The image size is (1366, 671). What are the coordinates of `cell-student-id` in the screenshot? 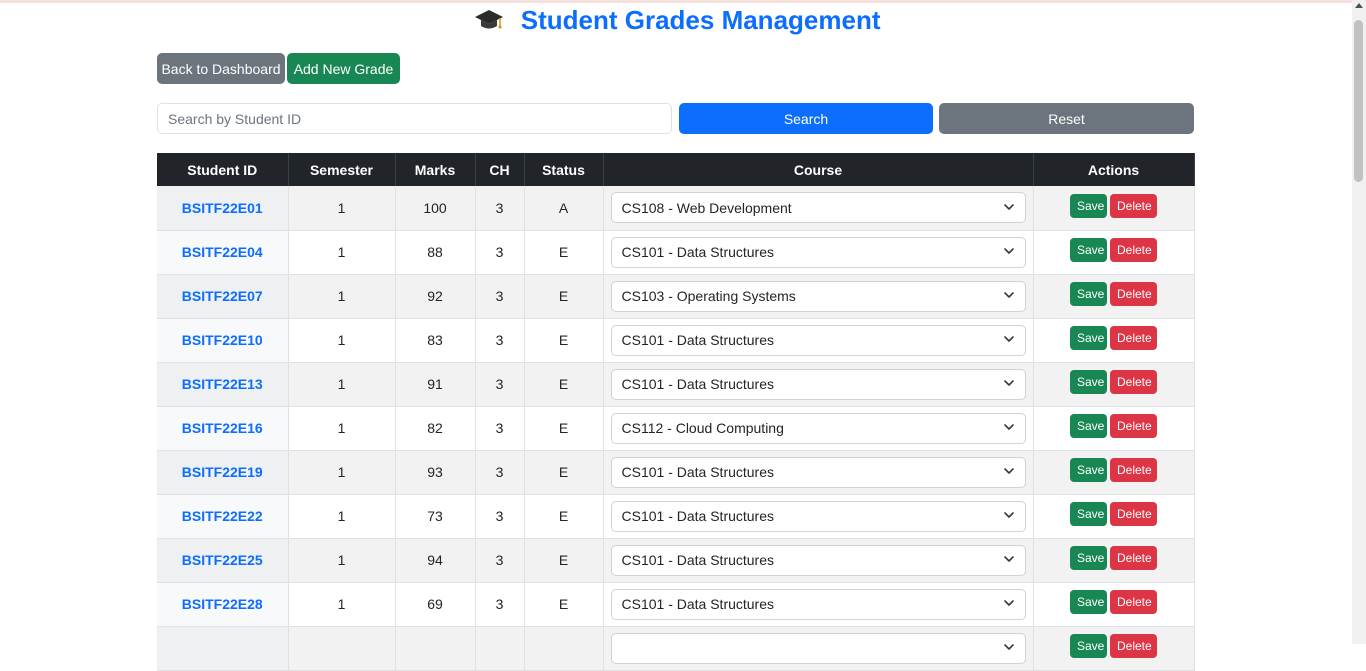 It's located at (223, 648).